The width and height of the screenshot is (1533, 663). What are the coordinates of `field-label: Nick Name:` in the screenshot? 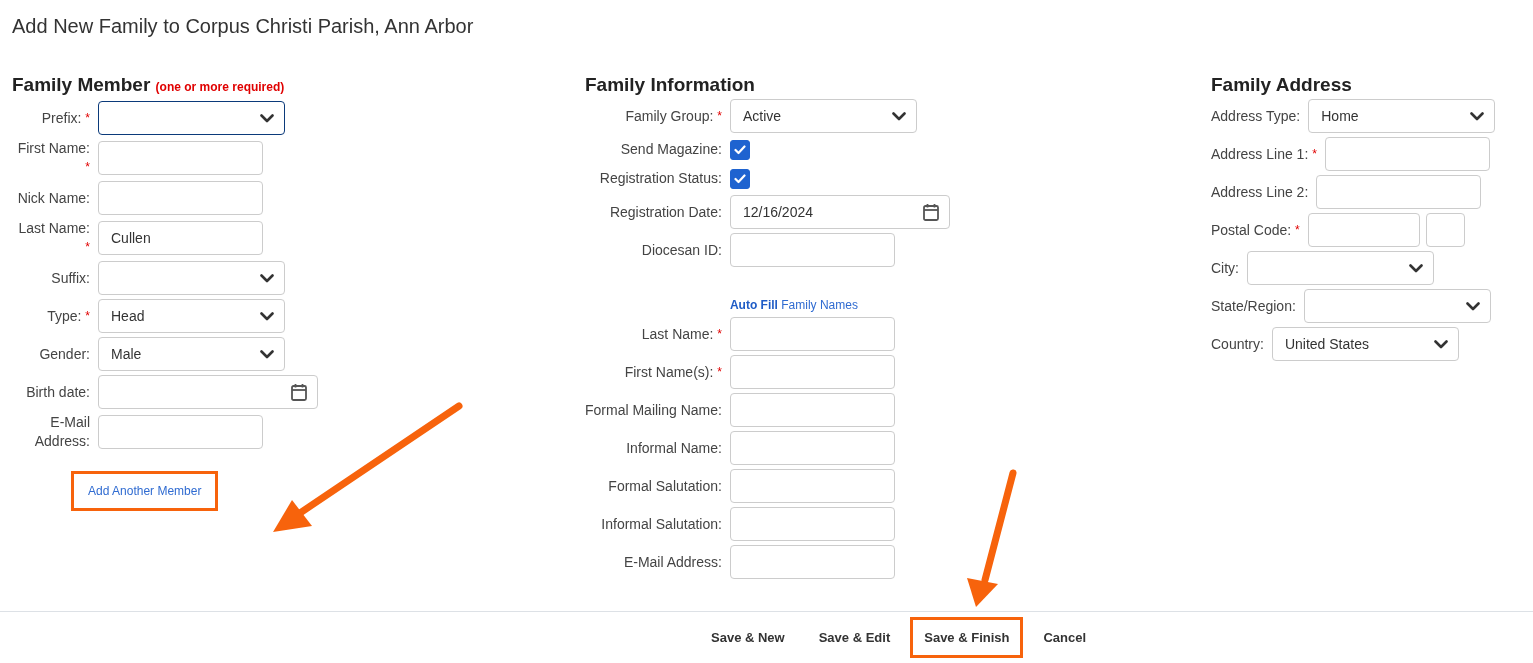 It's located at (53, 197).